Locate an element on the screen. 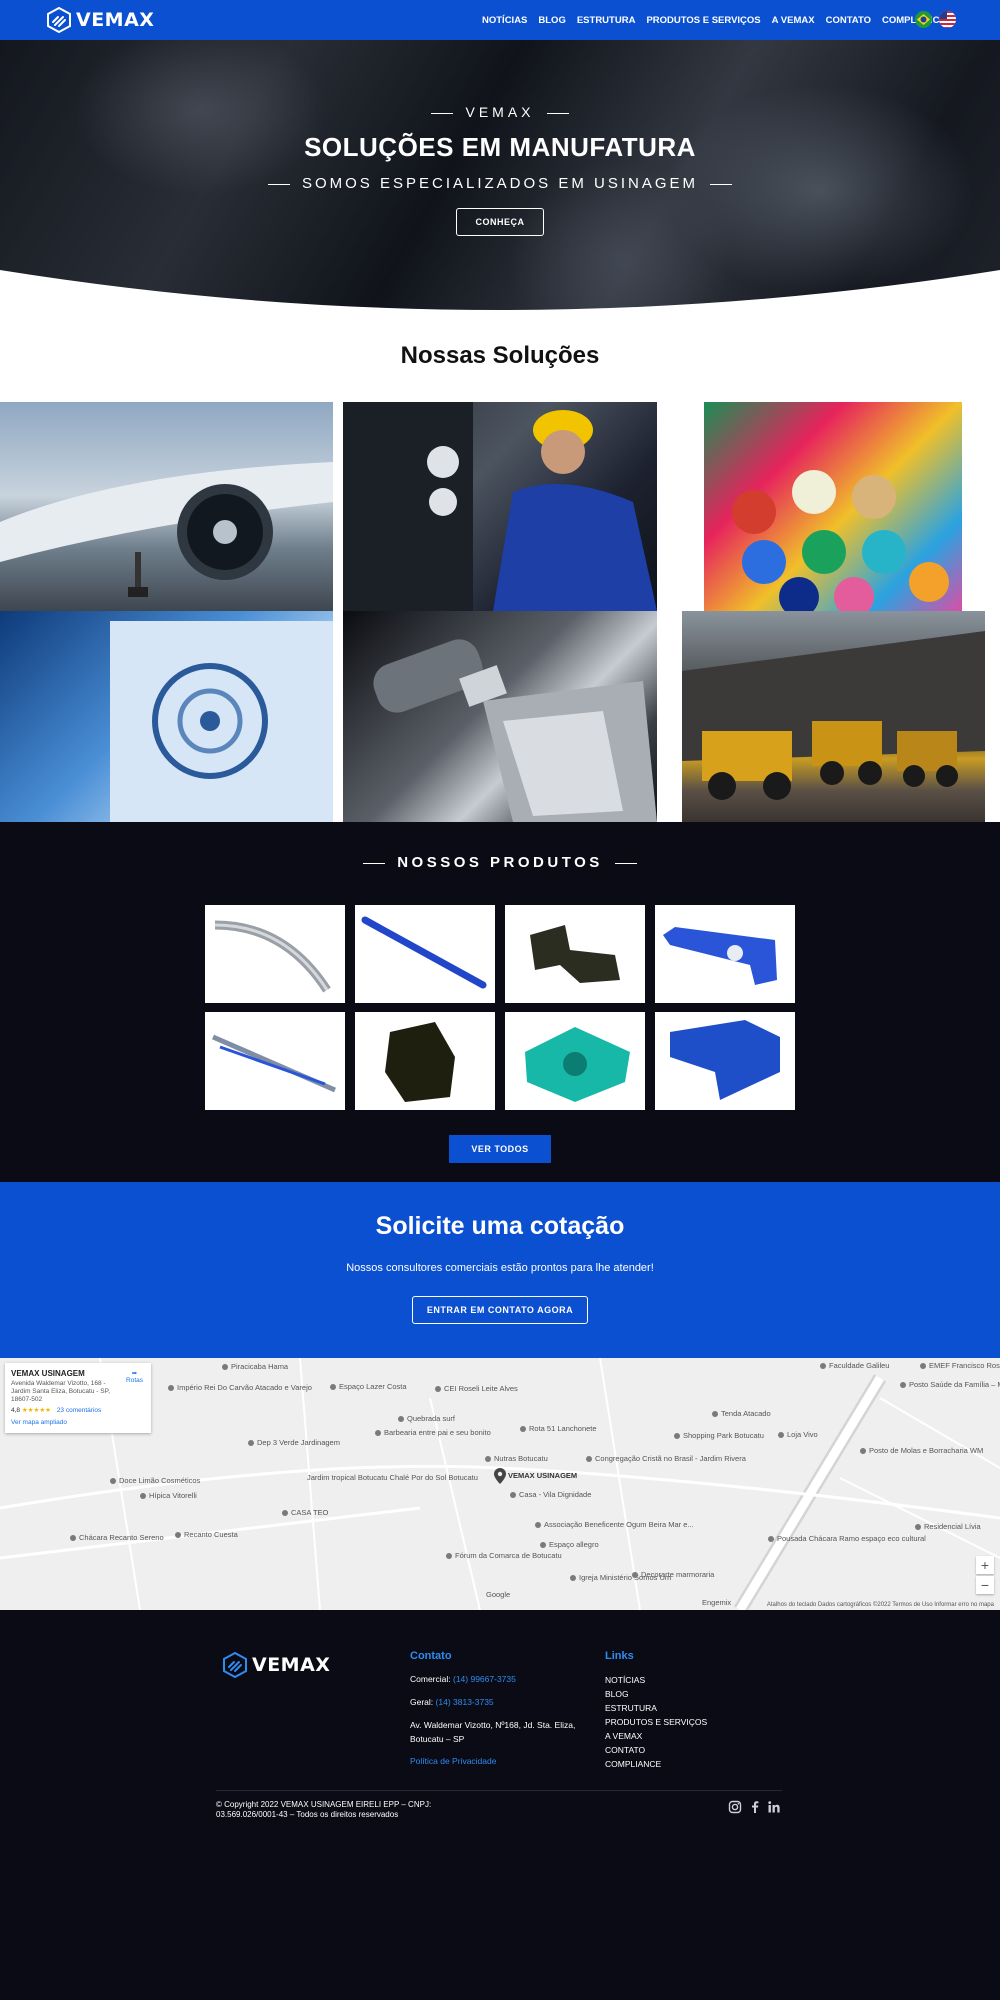 The width and height of the screenshot is (1000, 2000). menu-item-compliance: COMPLIANCE is located at coordinates (914, 20).